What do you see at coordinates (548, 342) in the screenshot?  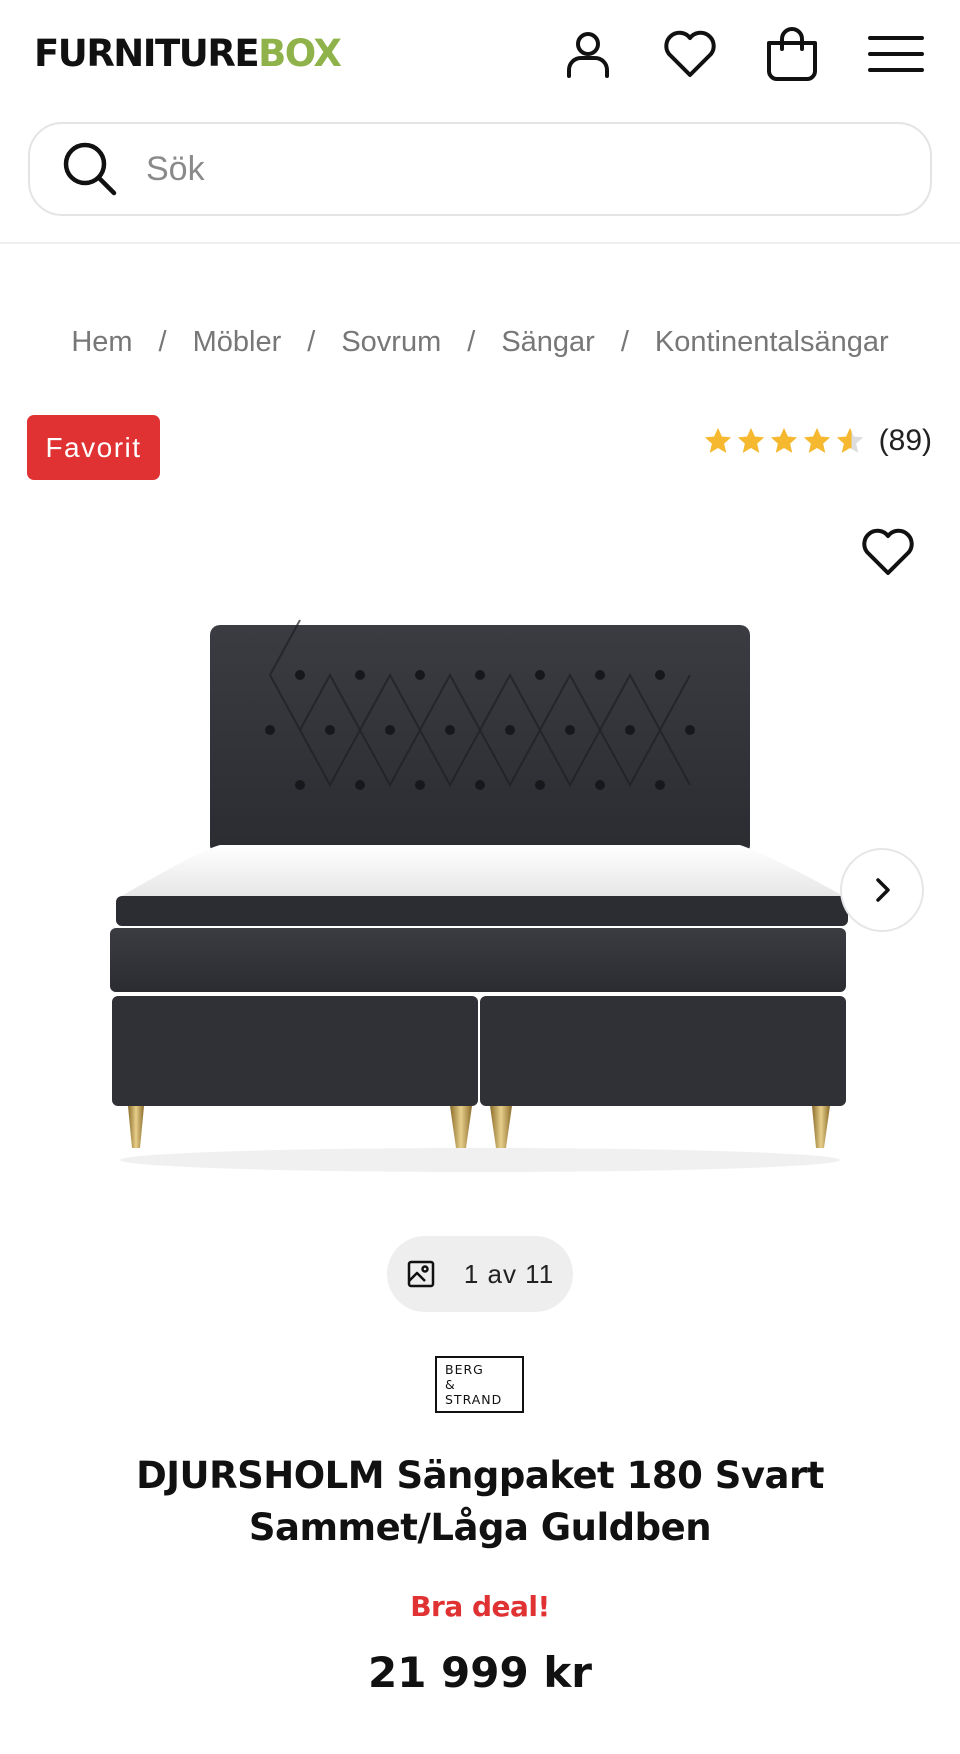 I see `breadcrumb-item-sangar: Sängar` at bounding box center [548, 342].